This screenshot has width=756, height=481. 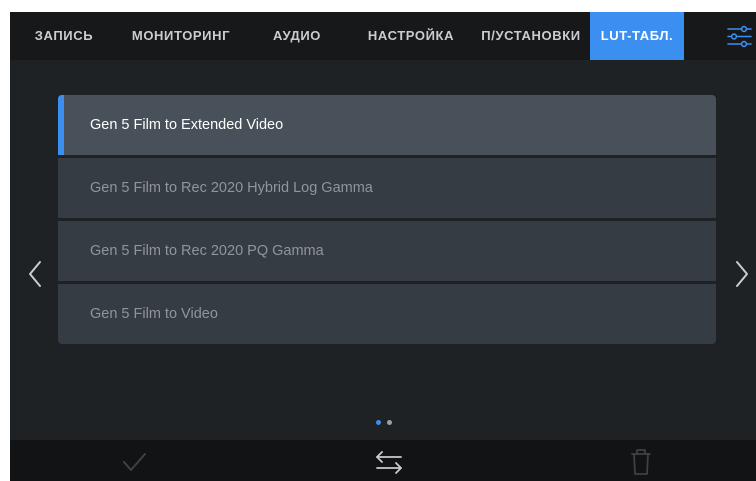 What do you see at coordinates (134, 460) in the screenshot?
I see `checkmark-icon` at bounding box center [134, 460].